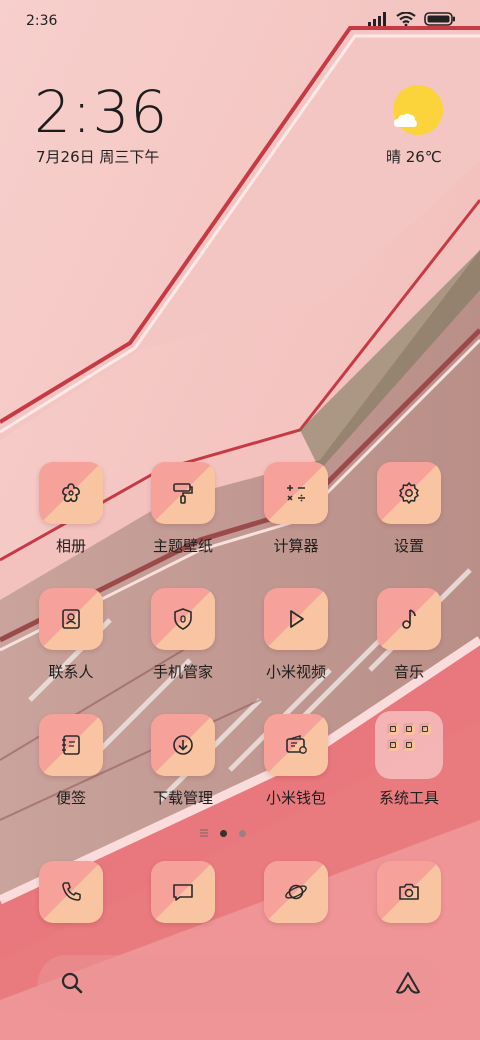  I want to click on page-indicator, so click(223, 833).